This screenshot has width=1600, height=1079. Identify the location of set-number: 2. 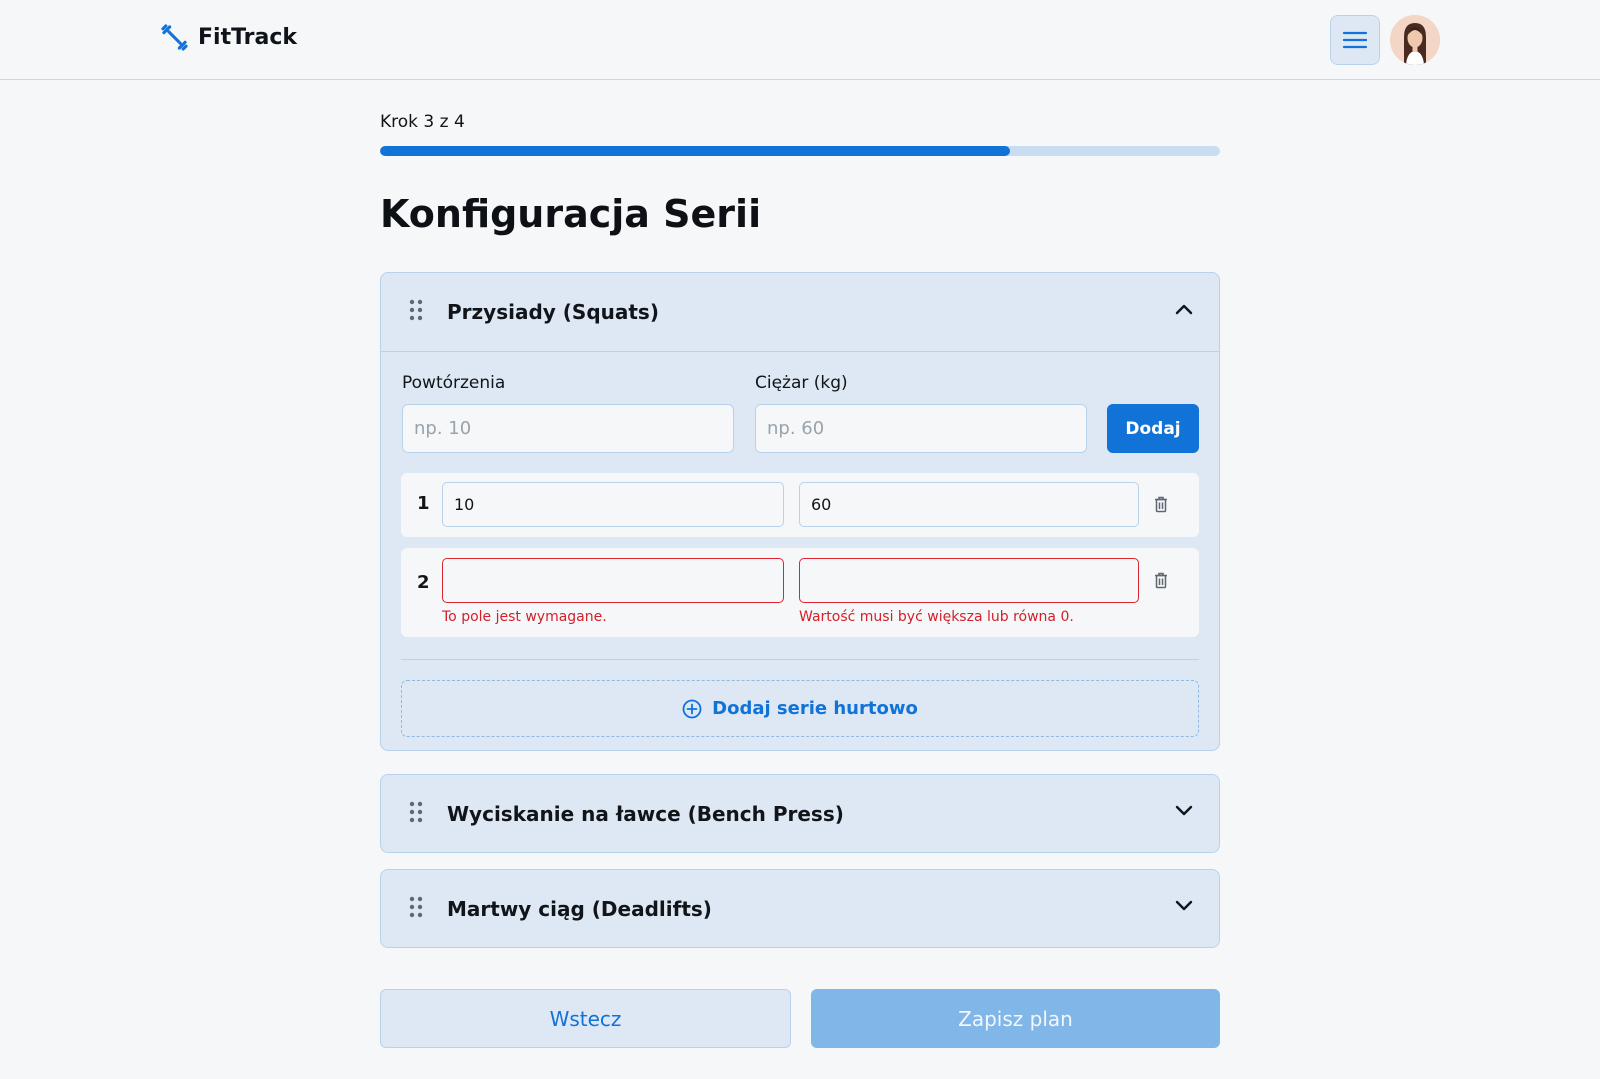
(423, 582).